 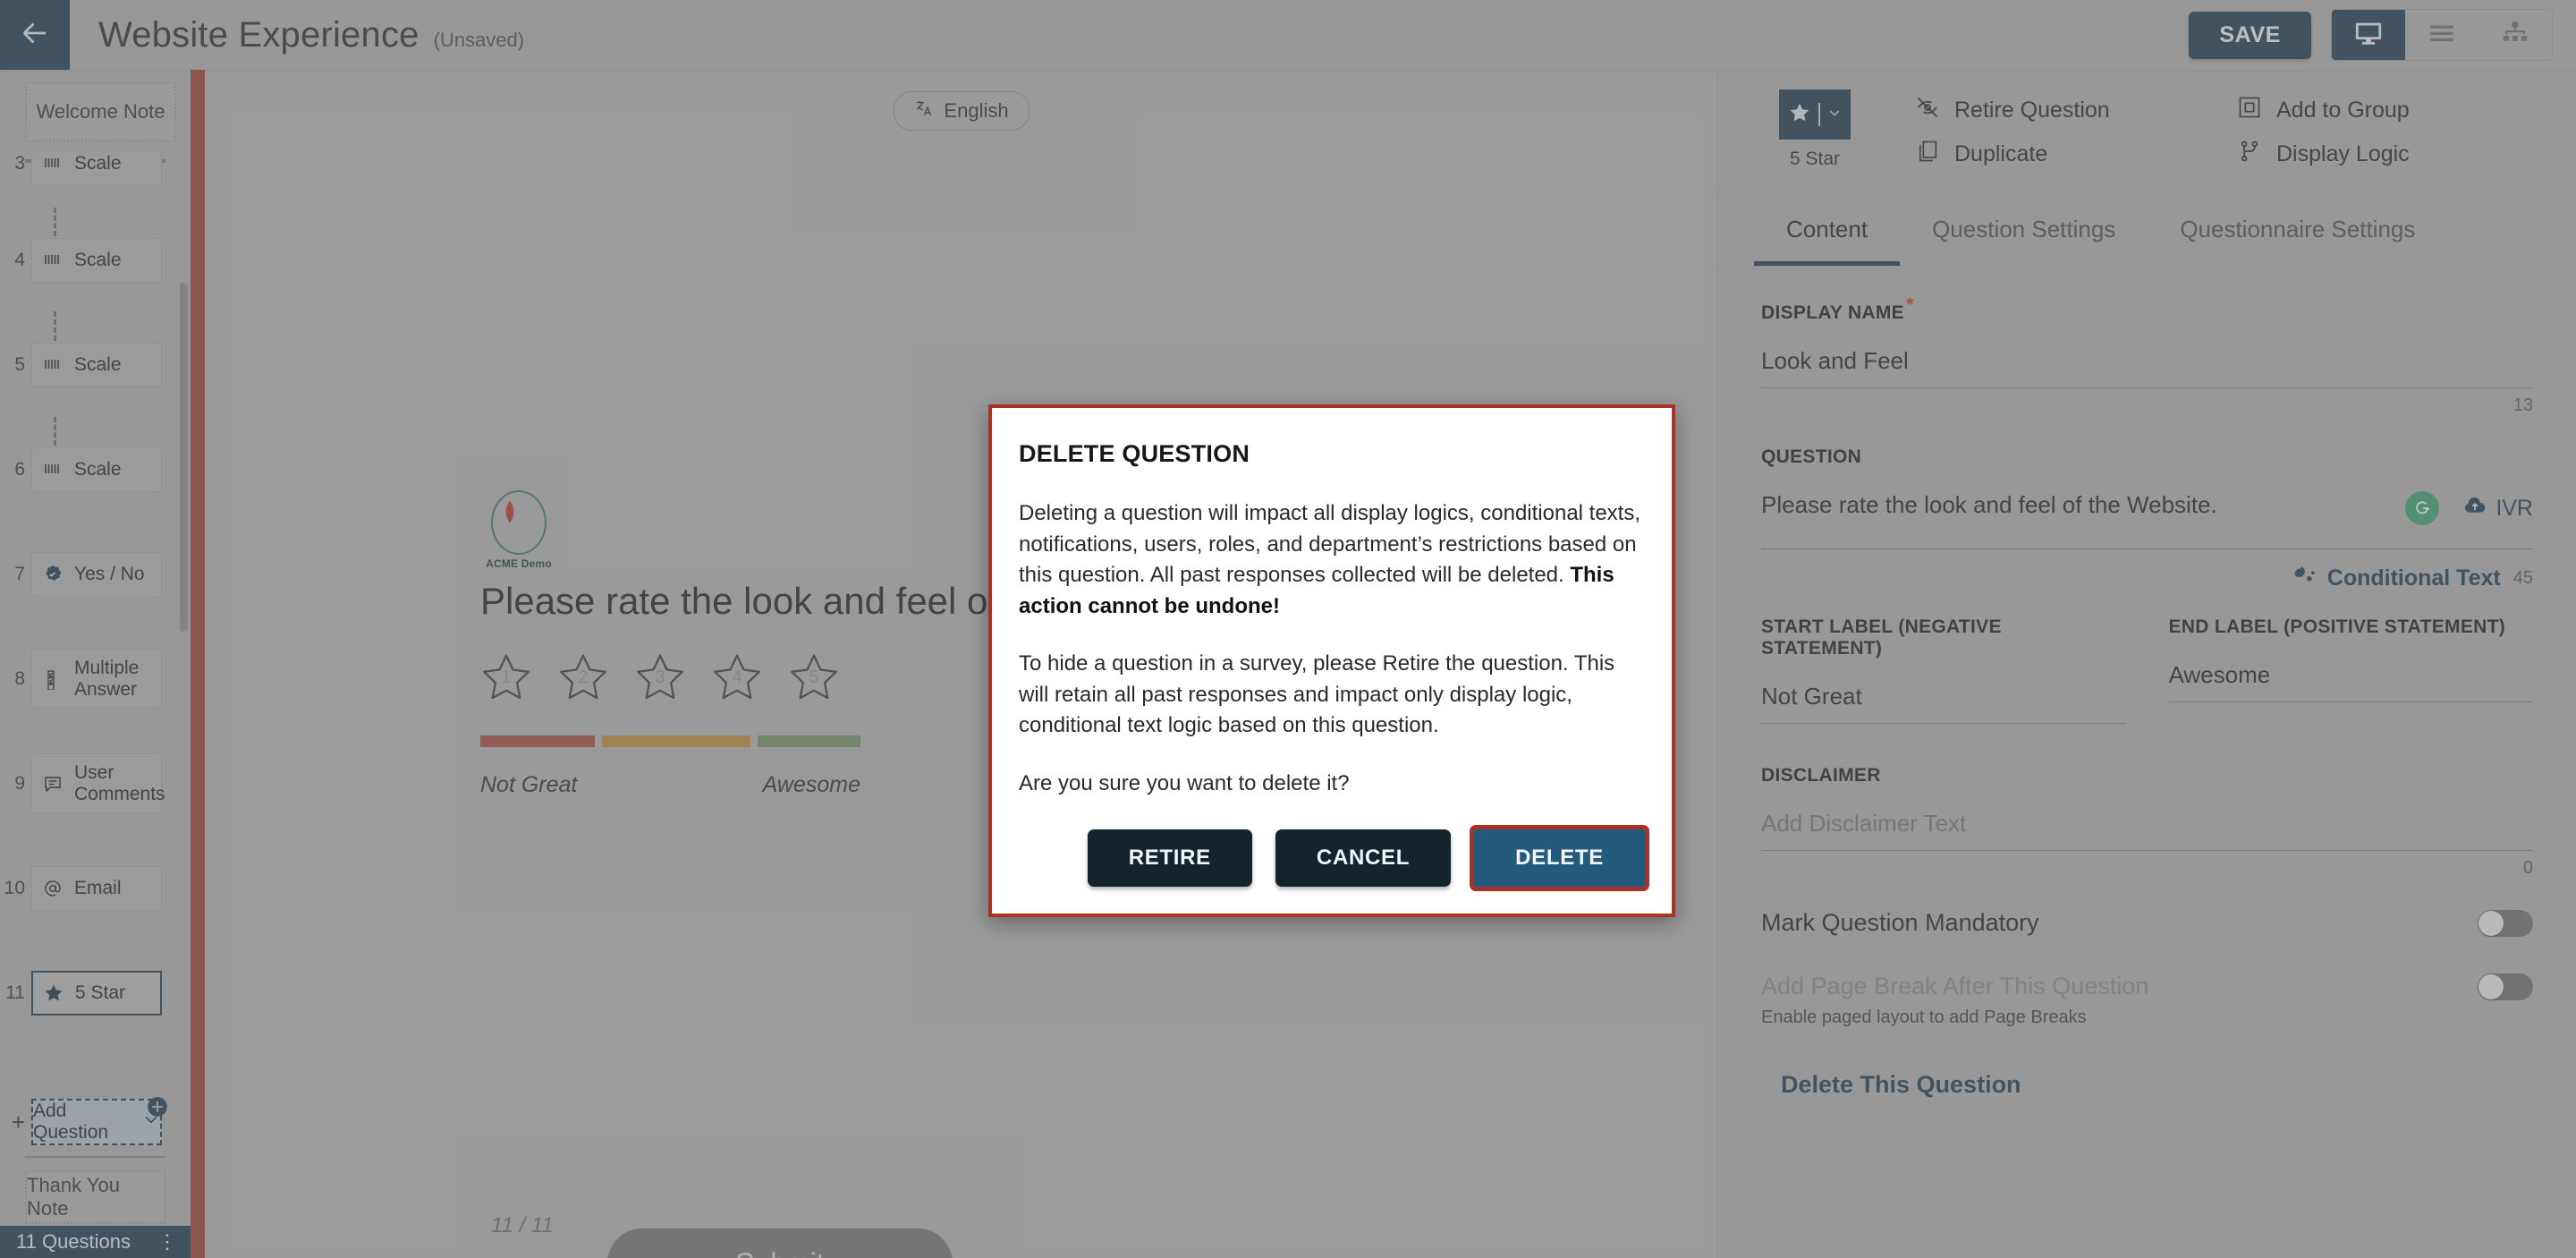 I want to click on retire-button: RETIRE, so click(x=1169, y=858).